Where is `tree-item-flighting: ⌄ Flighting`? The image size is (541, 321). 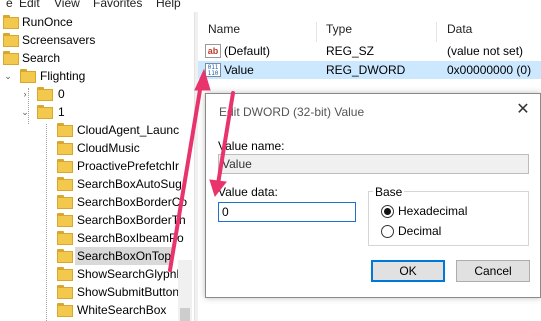 tree-item-flighting: ⌄ Flighting is located at coordinates (98, 76).